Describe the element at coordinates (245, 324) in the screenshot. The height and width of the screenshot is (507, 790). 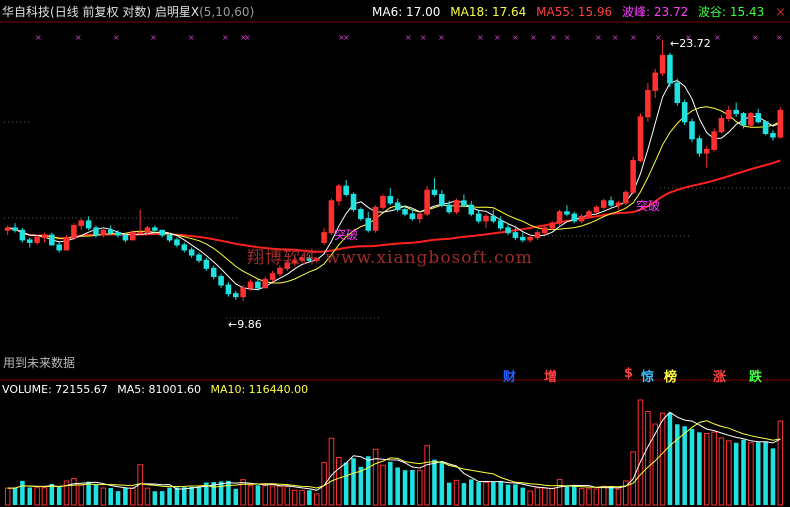
I see `low-price-label: ←9.86` at that location.